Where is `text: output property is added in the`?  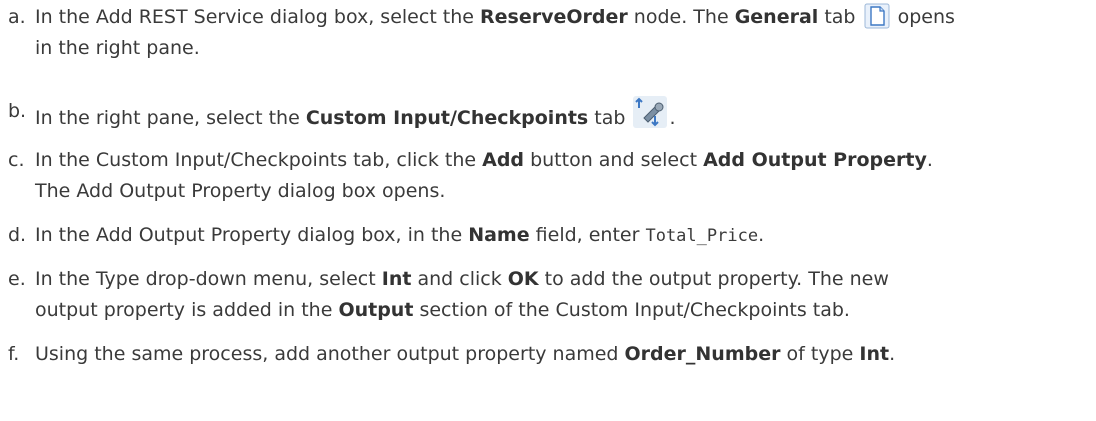 text: output property is added in the is located at coordinates (187, 310).